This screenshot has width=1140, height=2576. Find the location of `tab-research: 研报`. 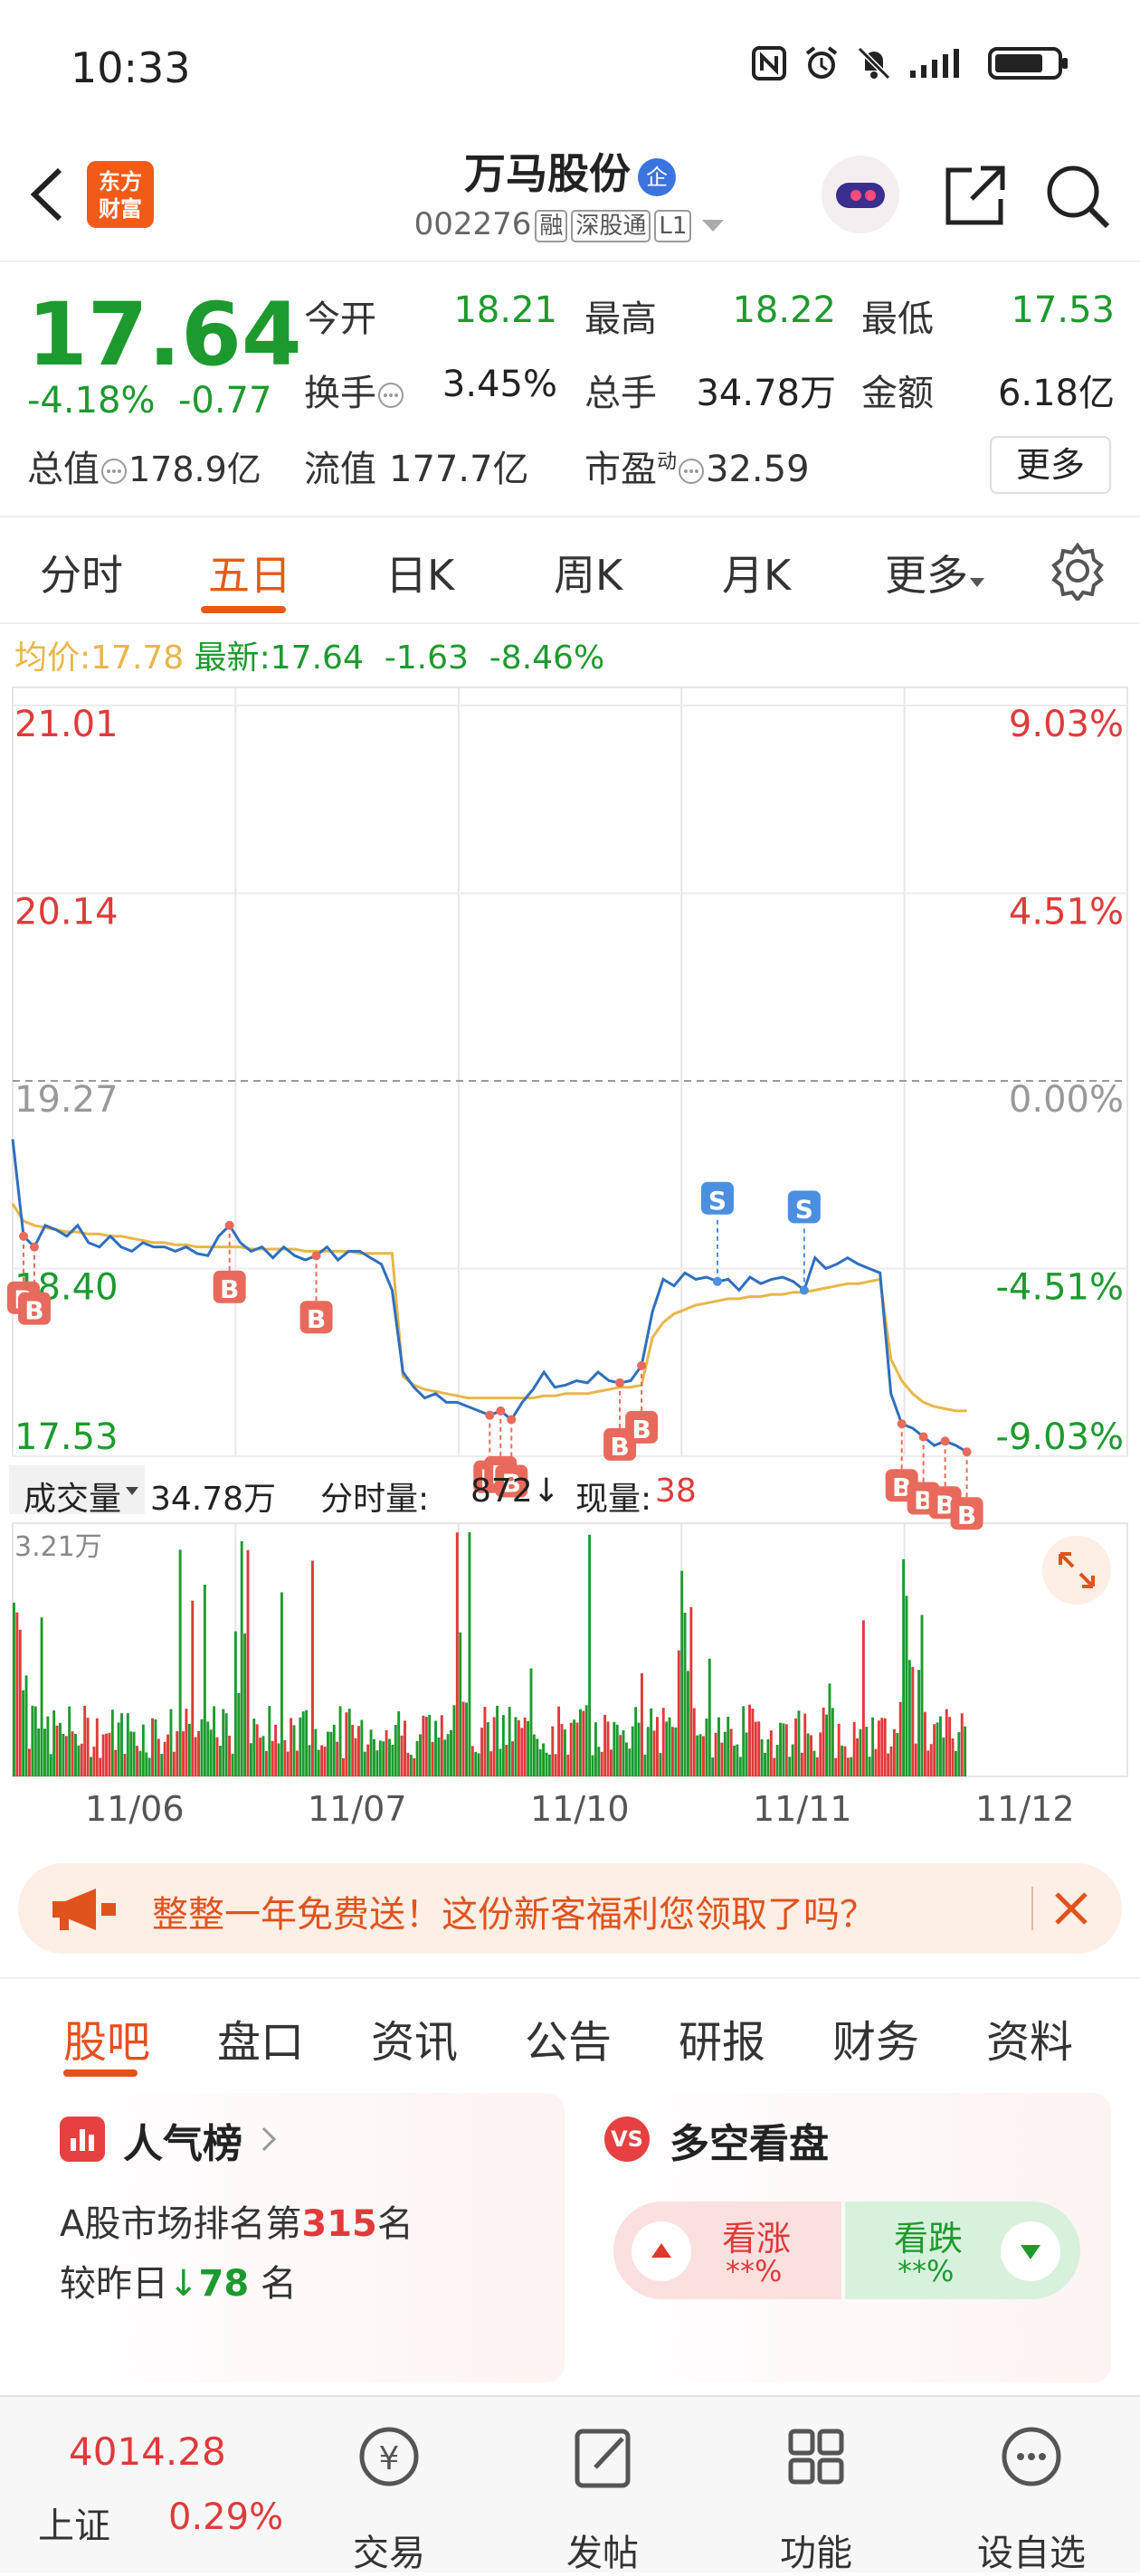

tab-research: 研报 is located at coordinates (722, 2037).